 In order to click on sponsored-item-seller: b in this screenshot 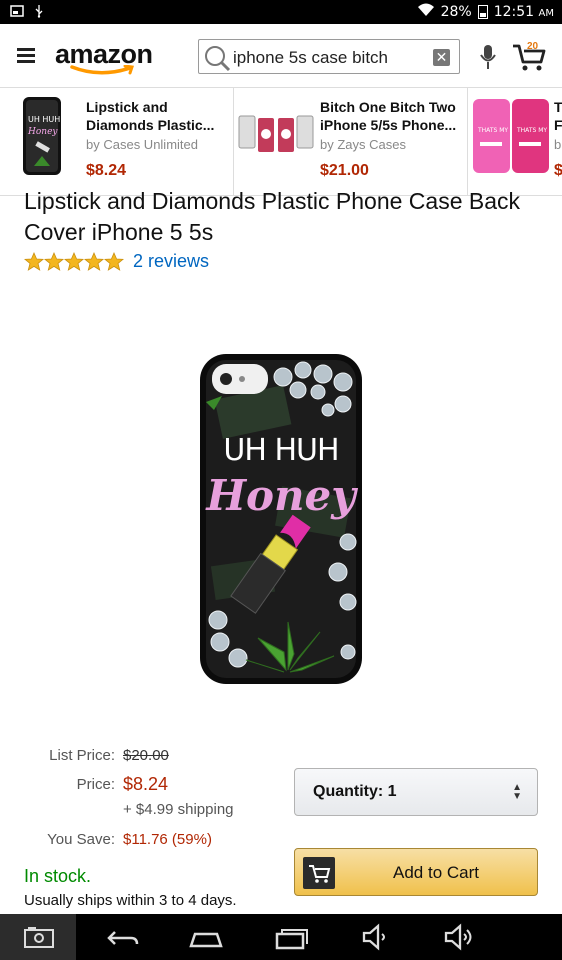, I will do `click(558, 144)`.